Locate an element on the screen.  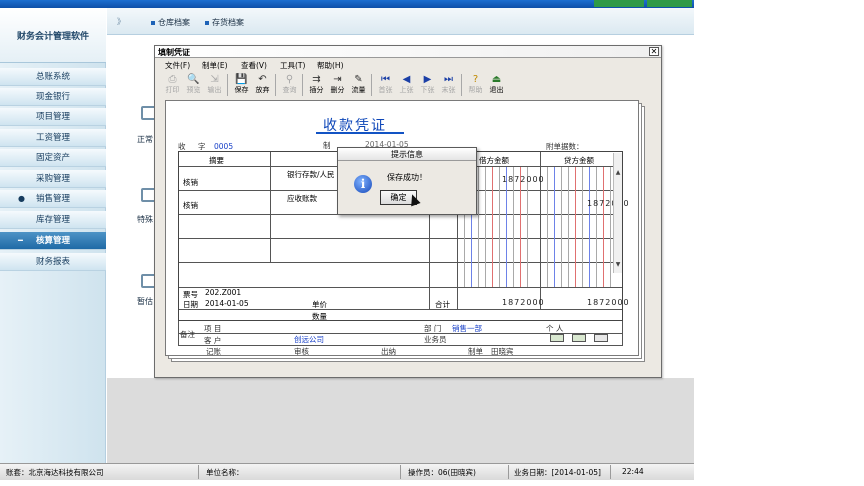
delete-entry-button: ⇥ 删分 is located at coordinates (337, 85).